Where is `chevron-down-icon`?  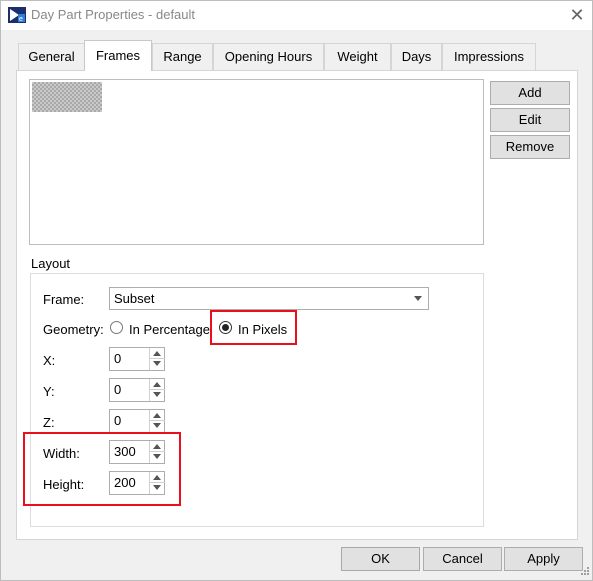
chevron-down-icon is located at coordinates (418, 298).